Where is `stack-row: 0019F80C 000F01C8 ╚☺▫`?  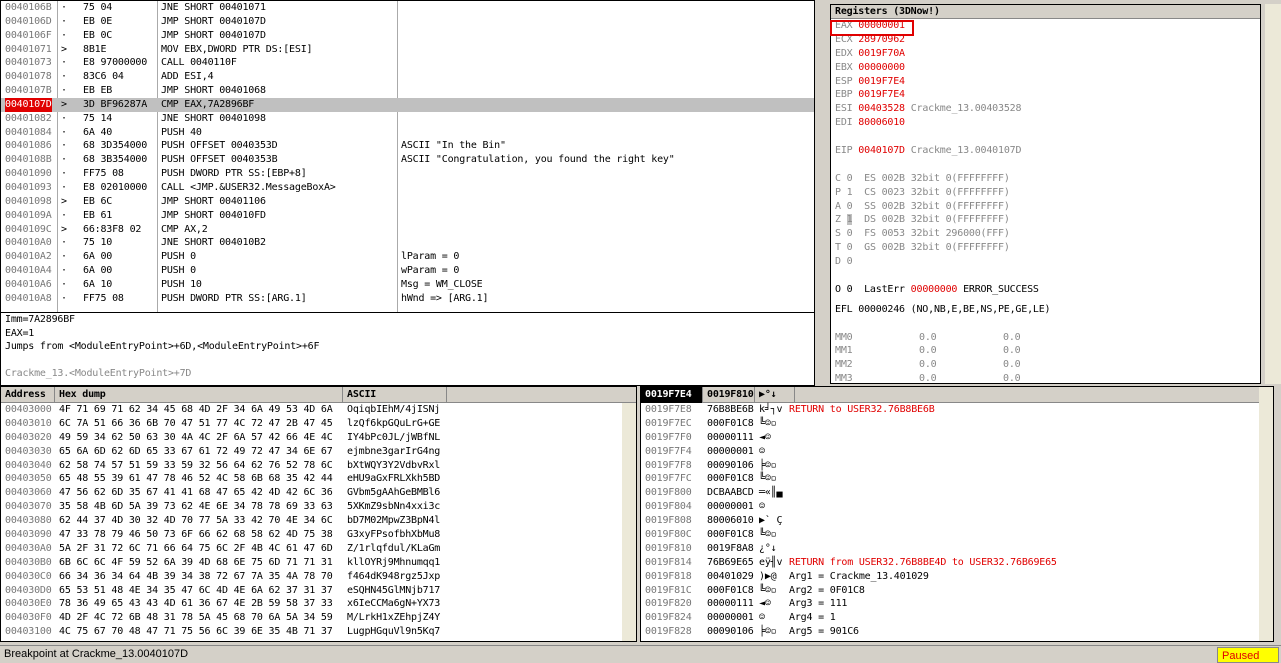 stack-row: 0019F80C 000F01C8 ╚☺▫ is located at coordinates (957, 535).